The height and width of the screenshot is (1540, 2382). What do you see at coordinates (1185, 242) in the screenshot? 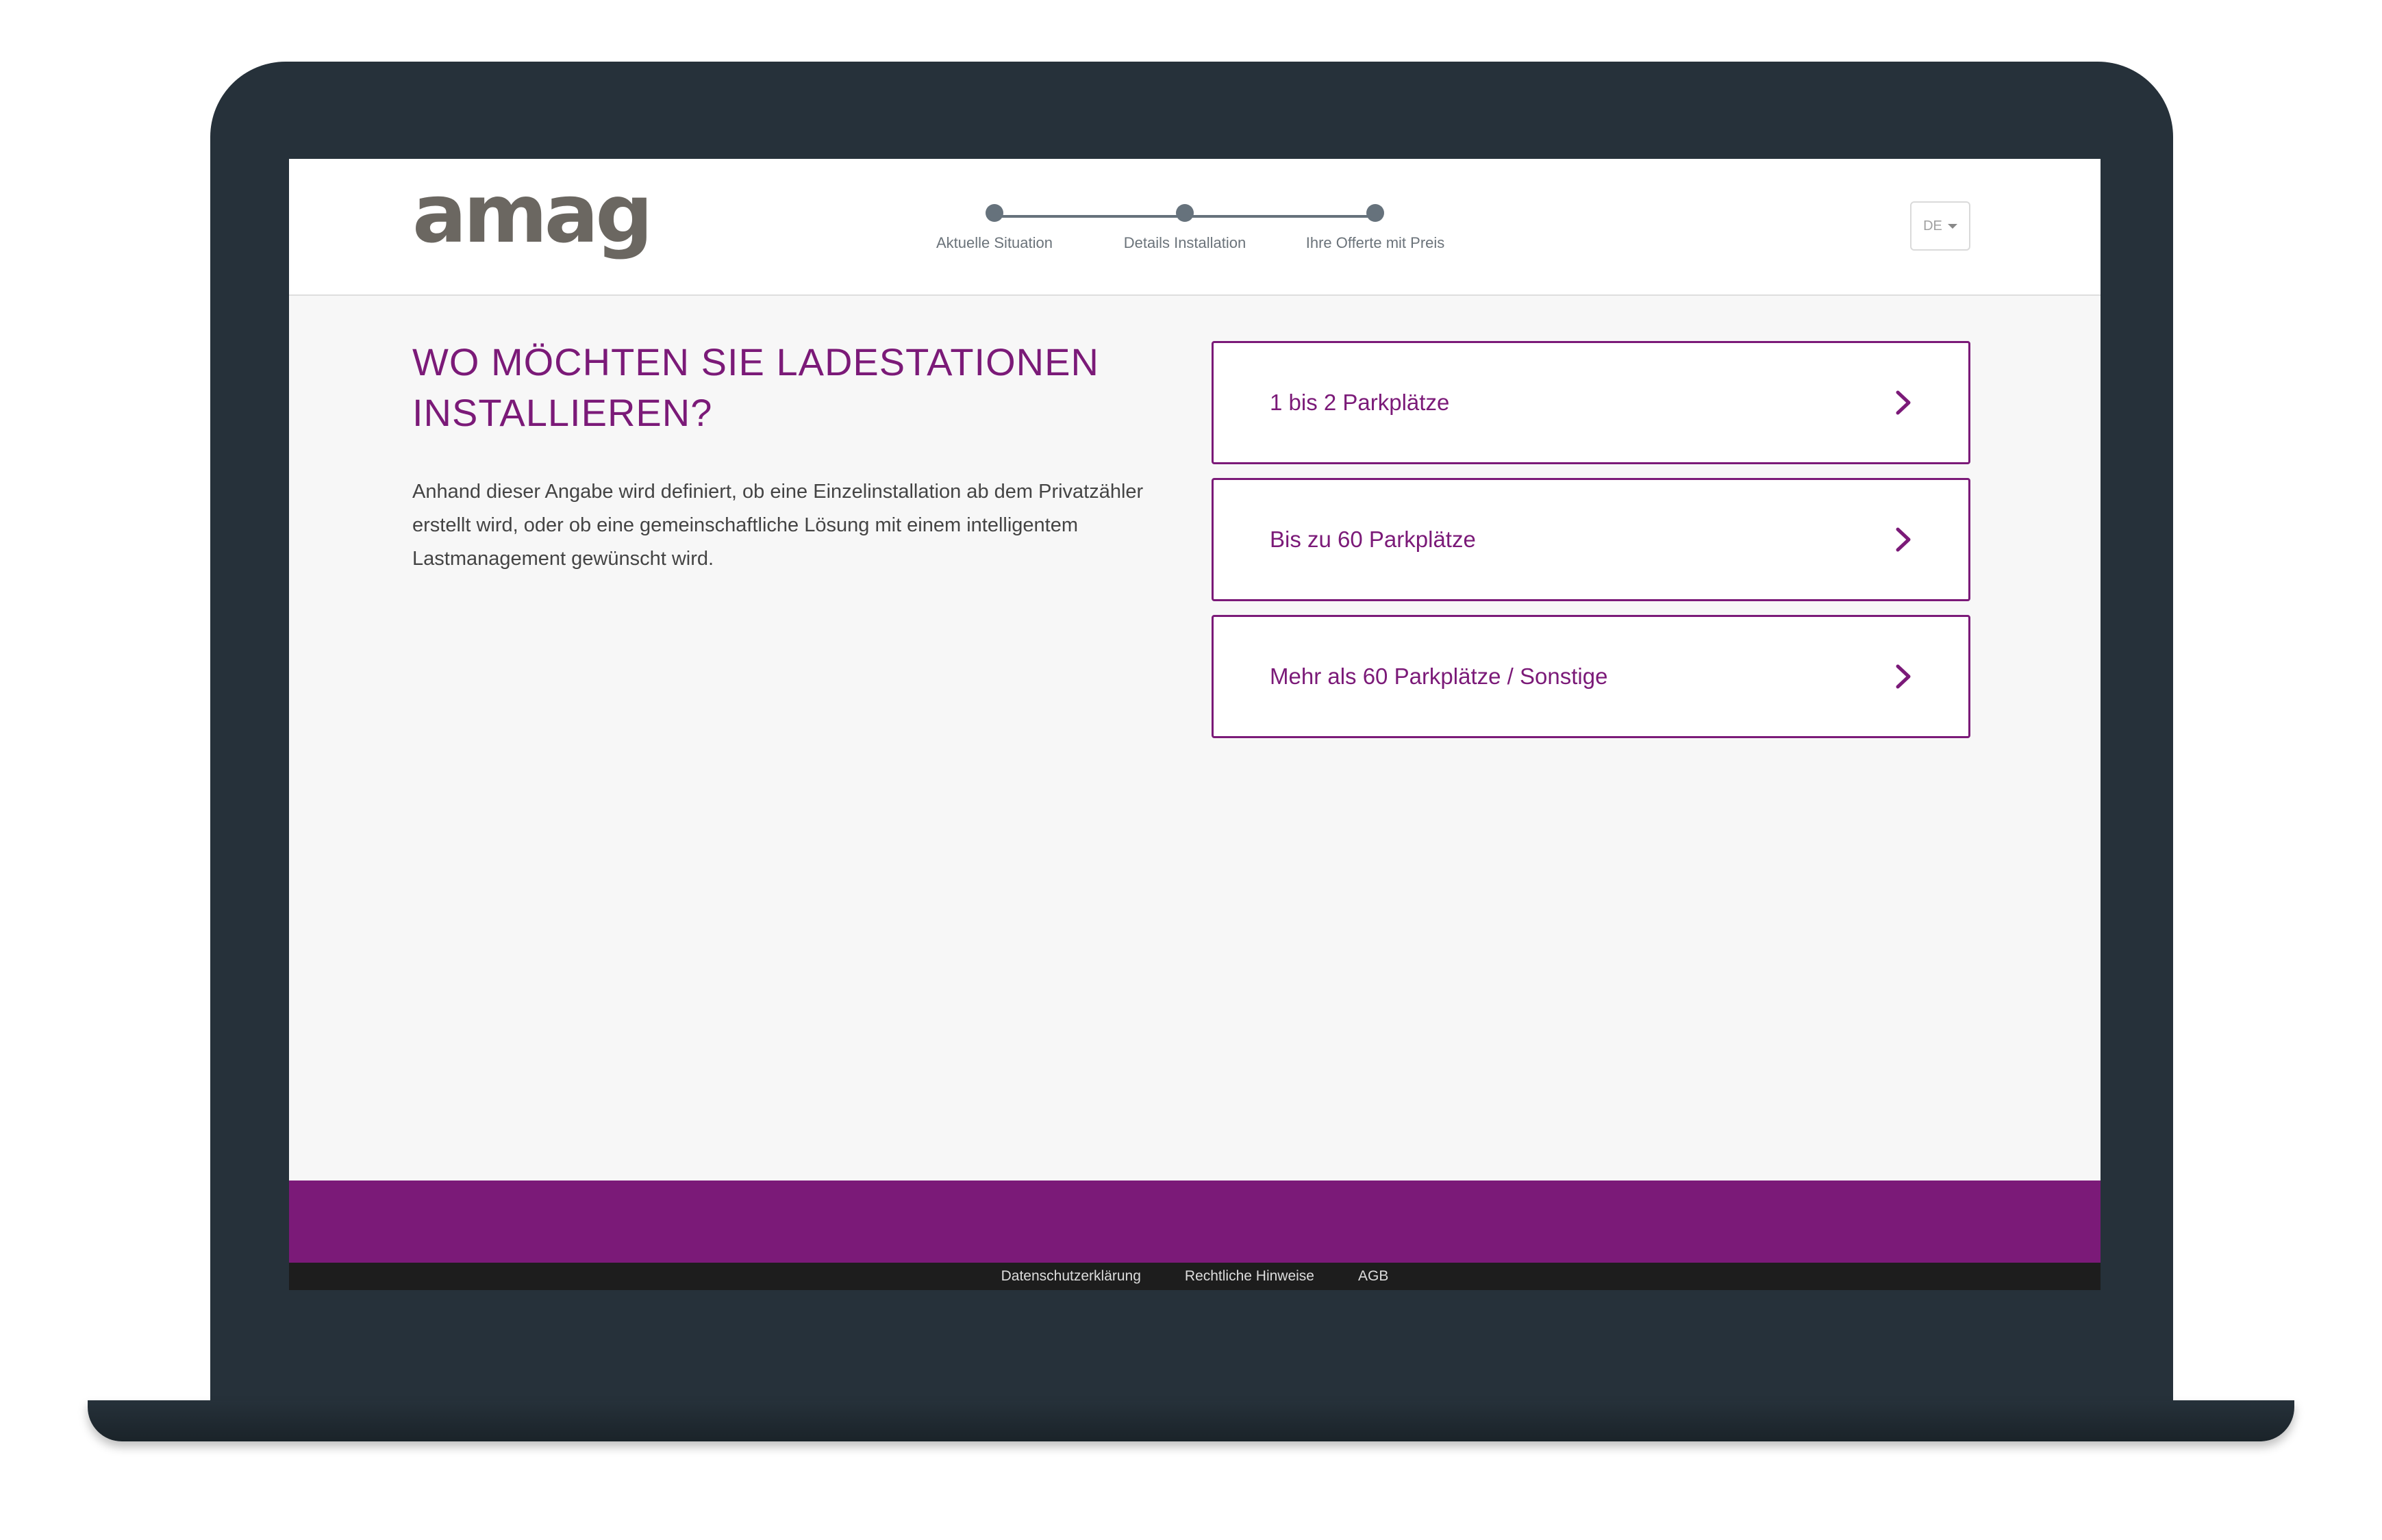
I see `step-label: Details Installation` at bounding box center [1185, 242].